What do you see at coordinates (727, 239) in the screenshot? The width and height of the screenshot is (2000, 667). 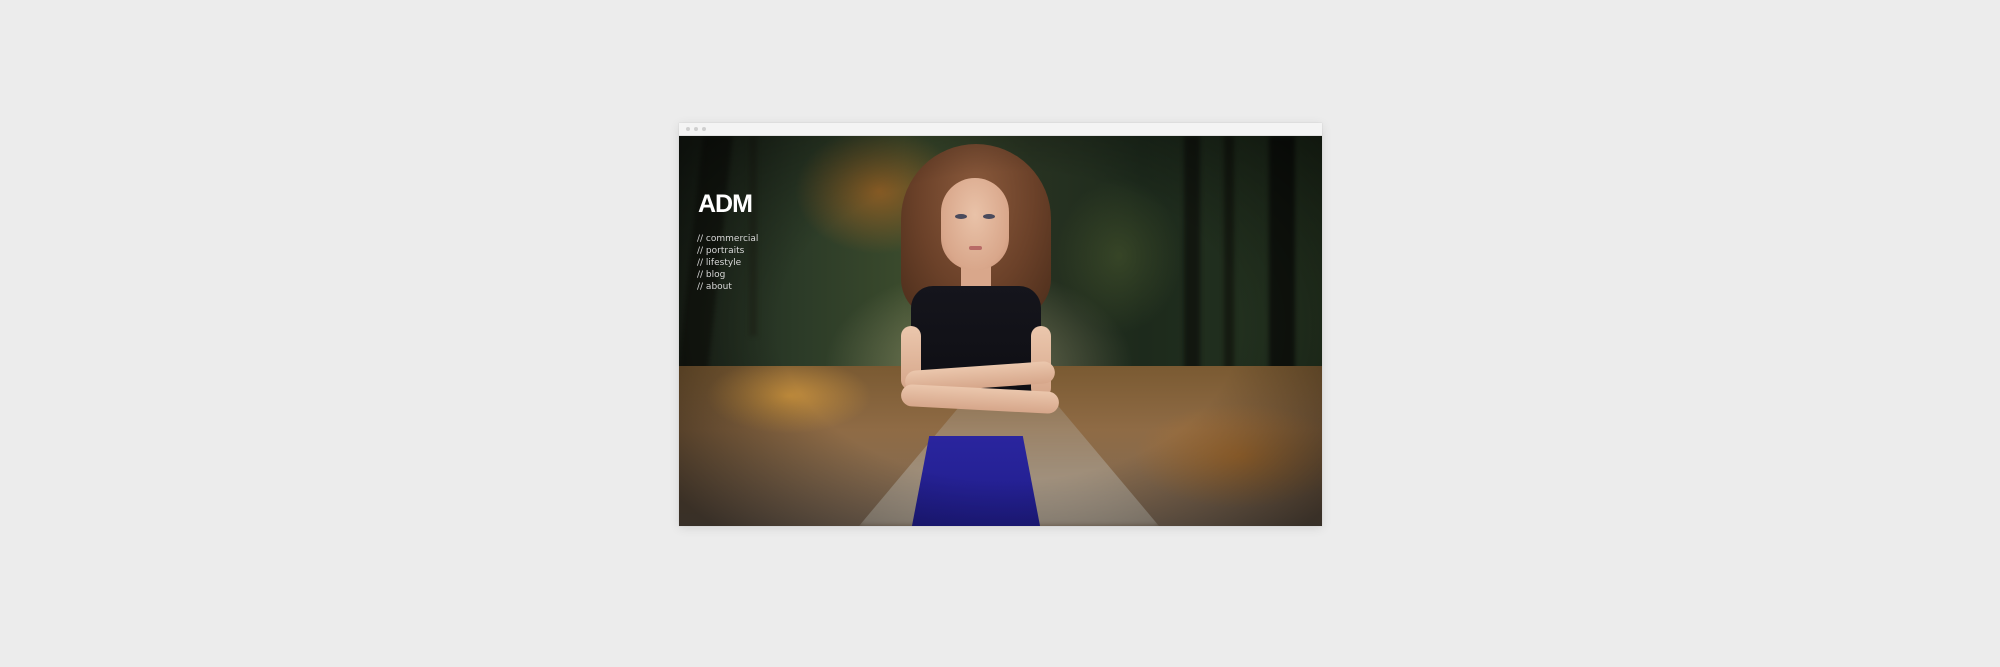 I see `nav-item-commercial: // commercial` at bounding box center [727, 239].